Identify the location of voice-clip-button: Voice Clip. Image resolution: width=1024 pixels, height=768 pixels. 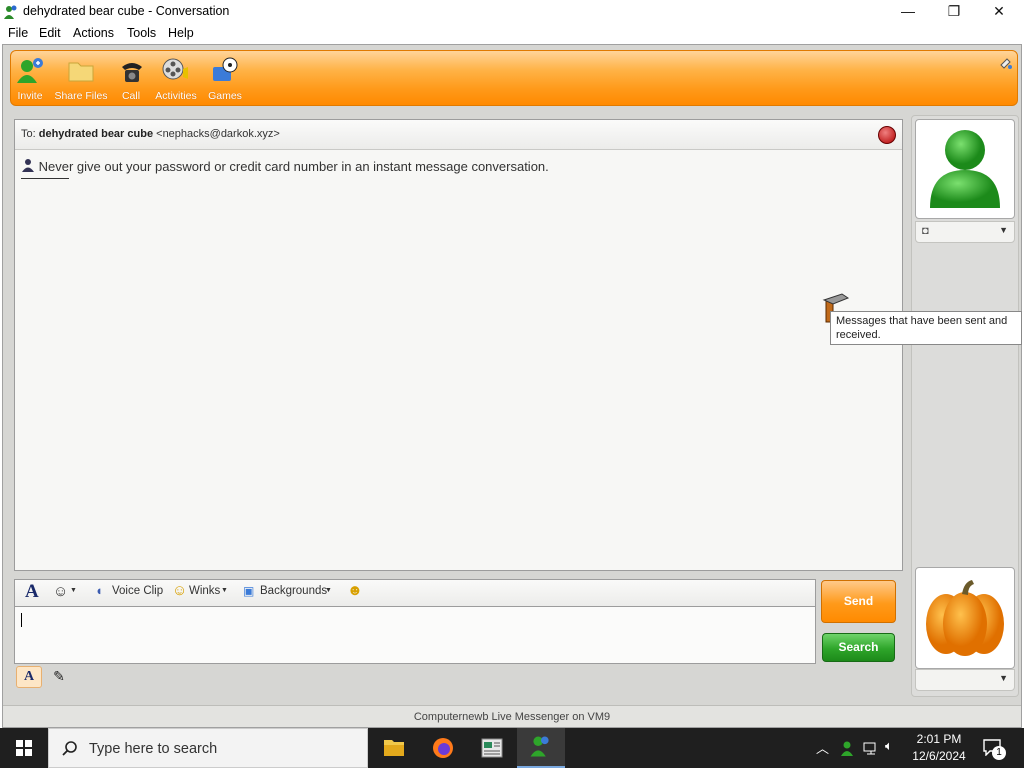
(137, 591).